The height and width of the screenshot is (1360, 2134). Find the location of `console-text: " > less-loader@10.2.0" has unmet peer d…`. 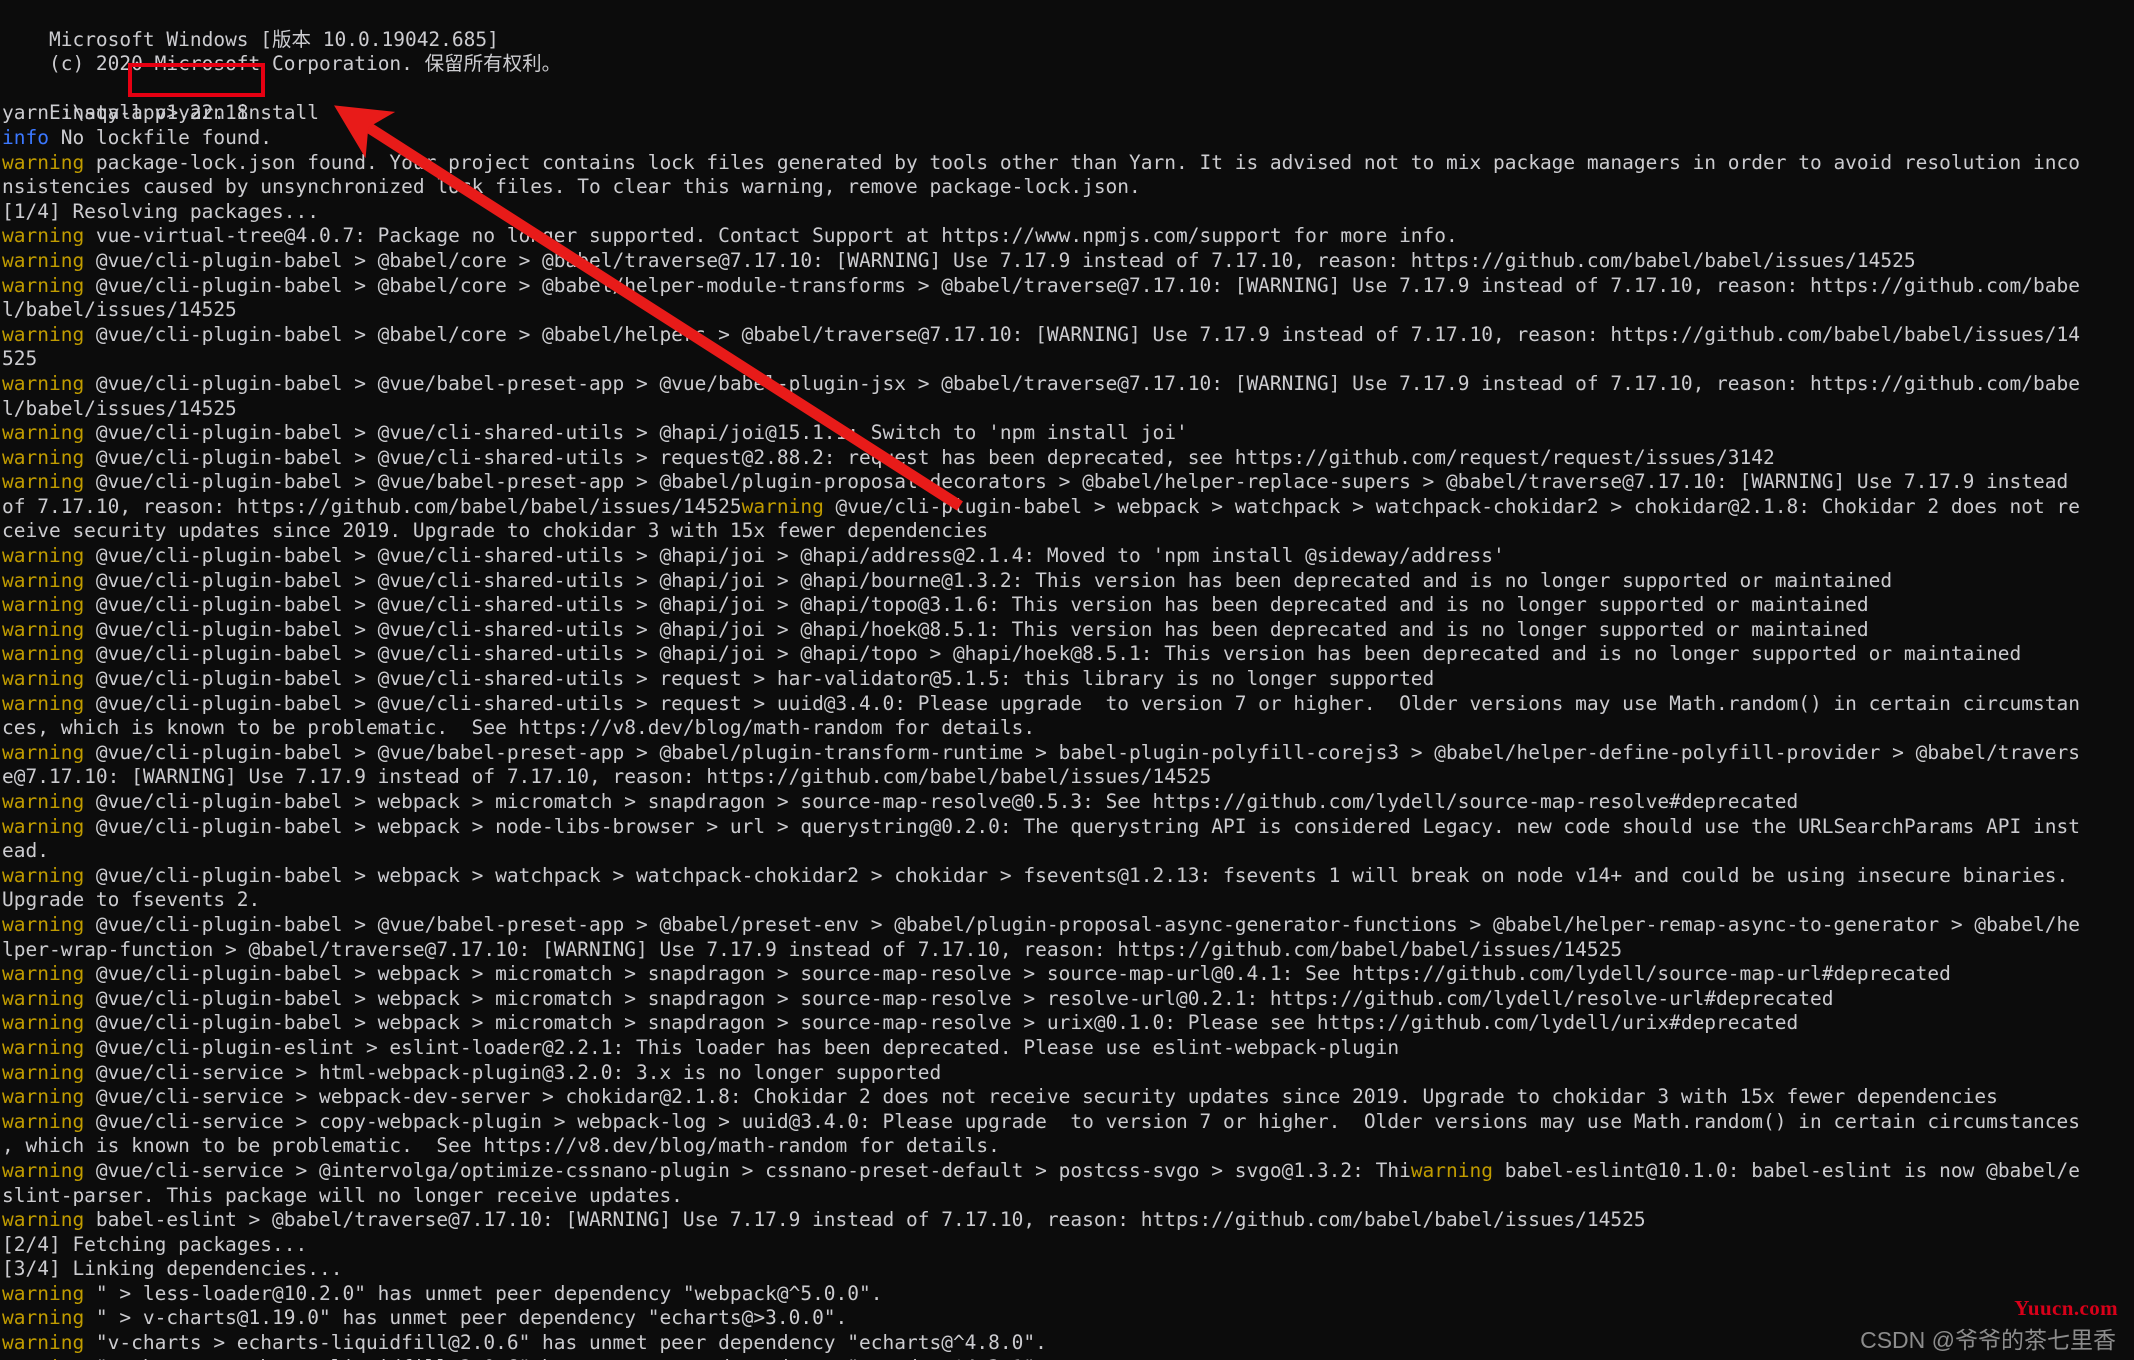

console-text: " > less-loader@10.2.0" has unmet peer d… is located at coordinates (483, 1293).